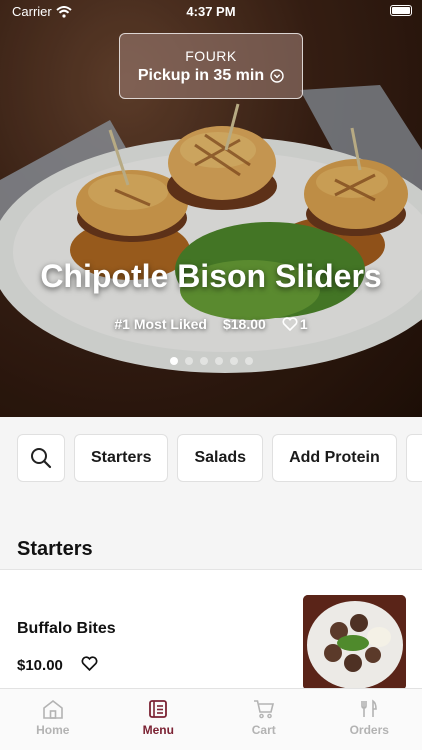  What do you see at coordinates (263, 709) in the screenshot?
I see `cart-icon` at bounding box center [263, 709].